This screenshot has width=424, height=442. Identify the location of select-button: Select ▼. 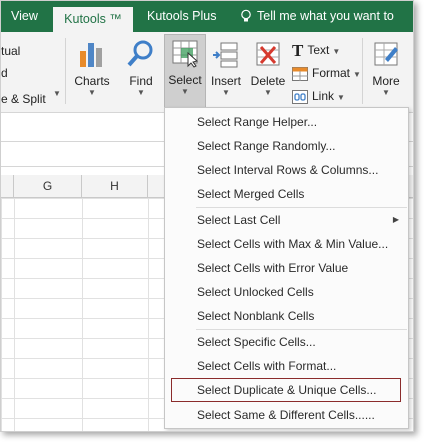
(185, 71).